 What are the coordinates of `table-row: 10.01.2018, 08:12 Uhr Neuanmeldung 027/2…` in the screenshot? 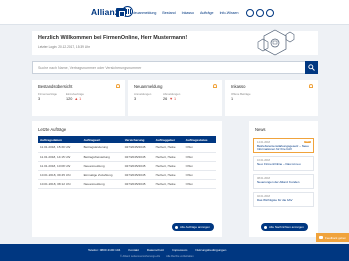 It's located at (127, 184).